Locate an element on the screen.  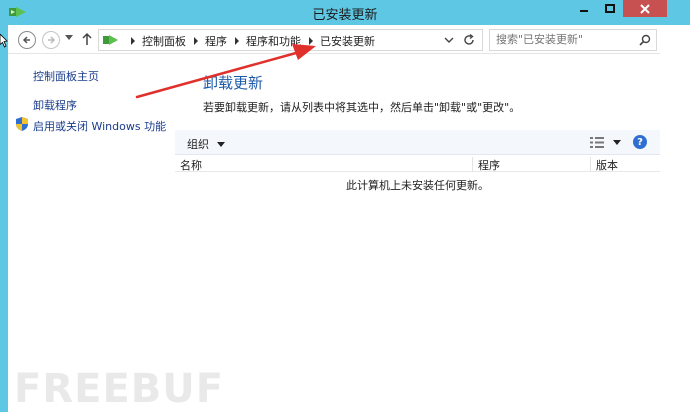
maximize-icon is located at coordinates (610, 8).